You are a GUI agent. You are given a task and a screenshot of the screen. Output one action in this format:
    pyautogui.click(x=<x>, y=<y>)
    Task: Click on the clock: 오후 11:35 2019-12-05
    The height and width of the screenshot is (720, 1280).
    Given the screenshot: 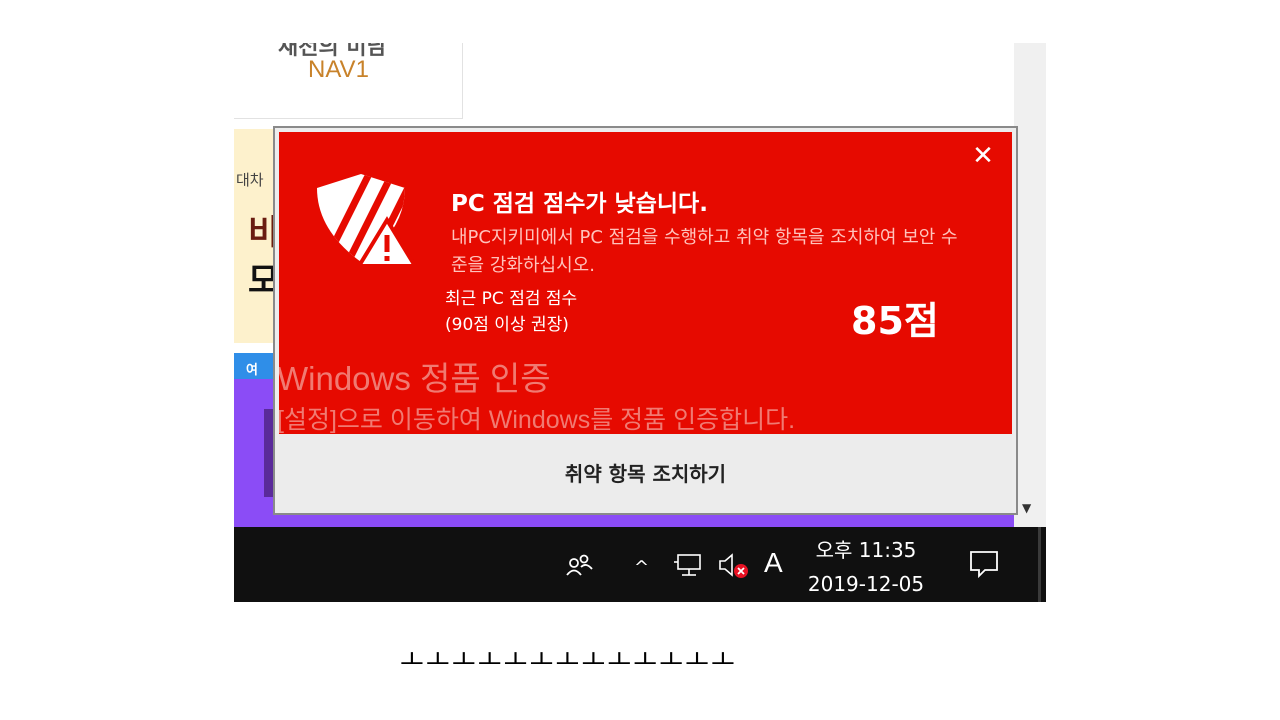 What is the action you would take?
    pyautogui.click(x=866, y=567)
    